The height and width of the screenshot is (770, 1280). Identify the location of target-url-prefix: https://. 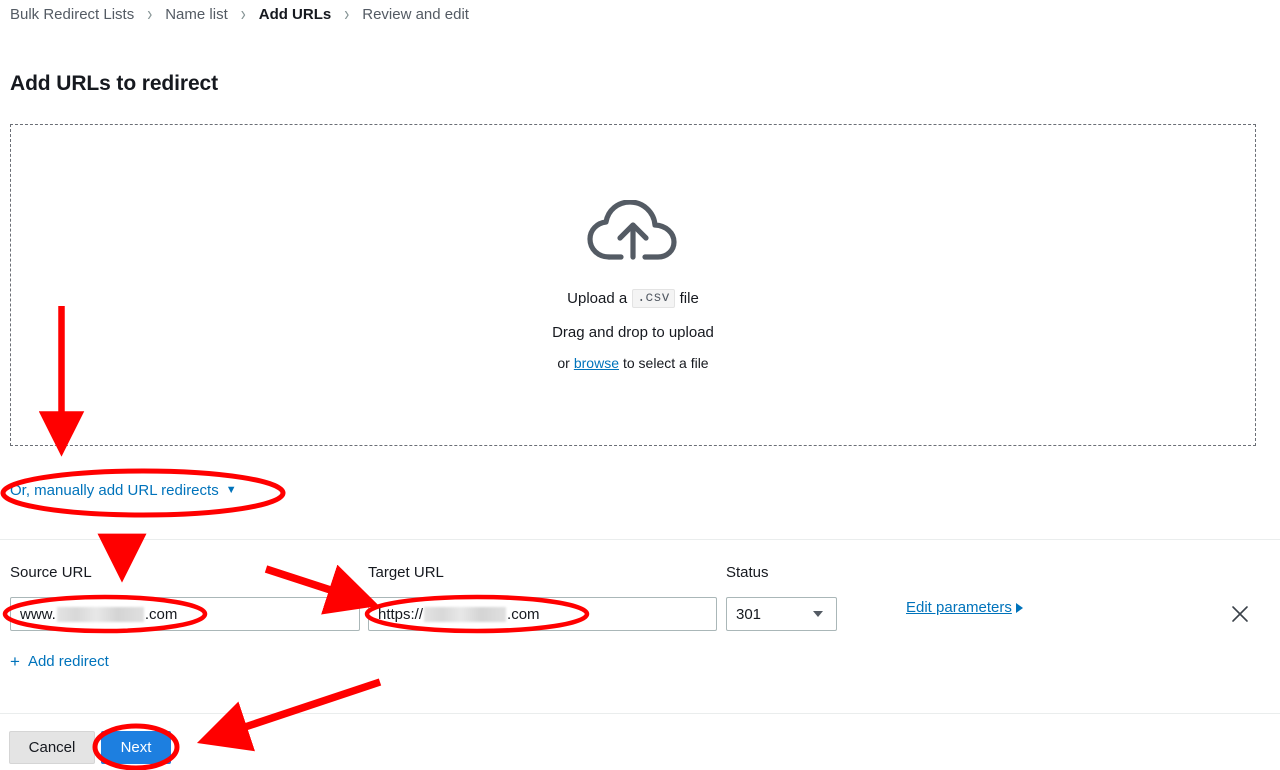
(401, 614).